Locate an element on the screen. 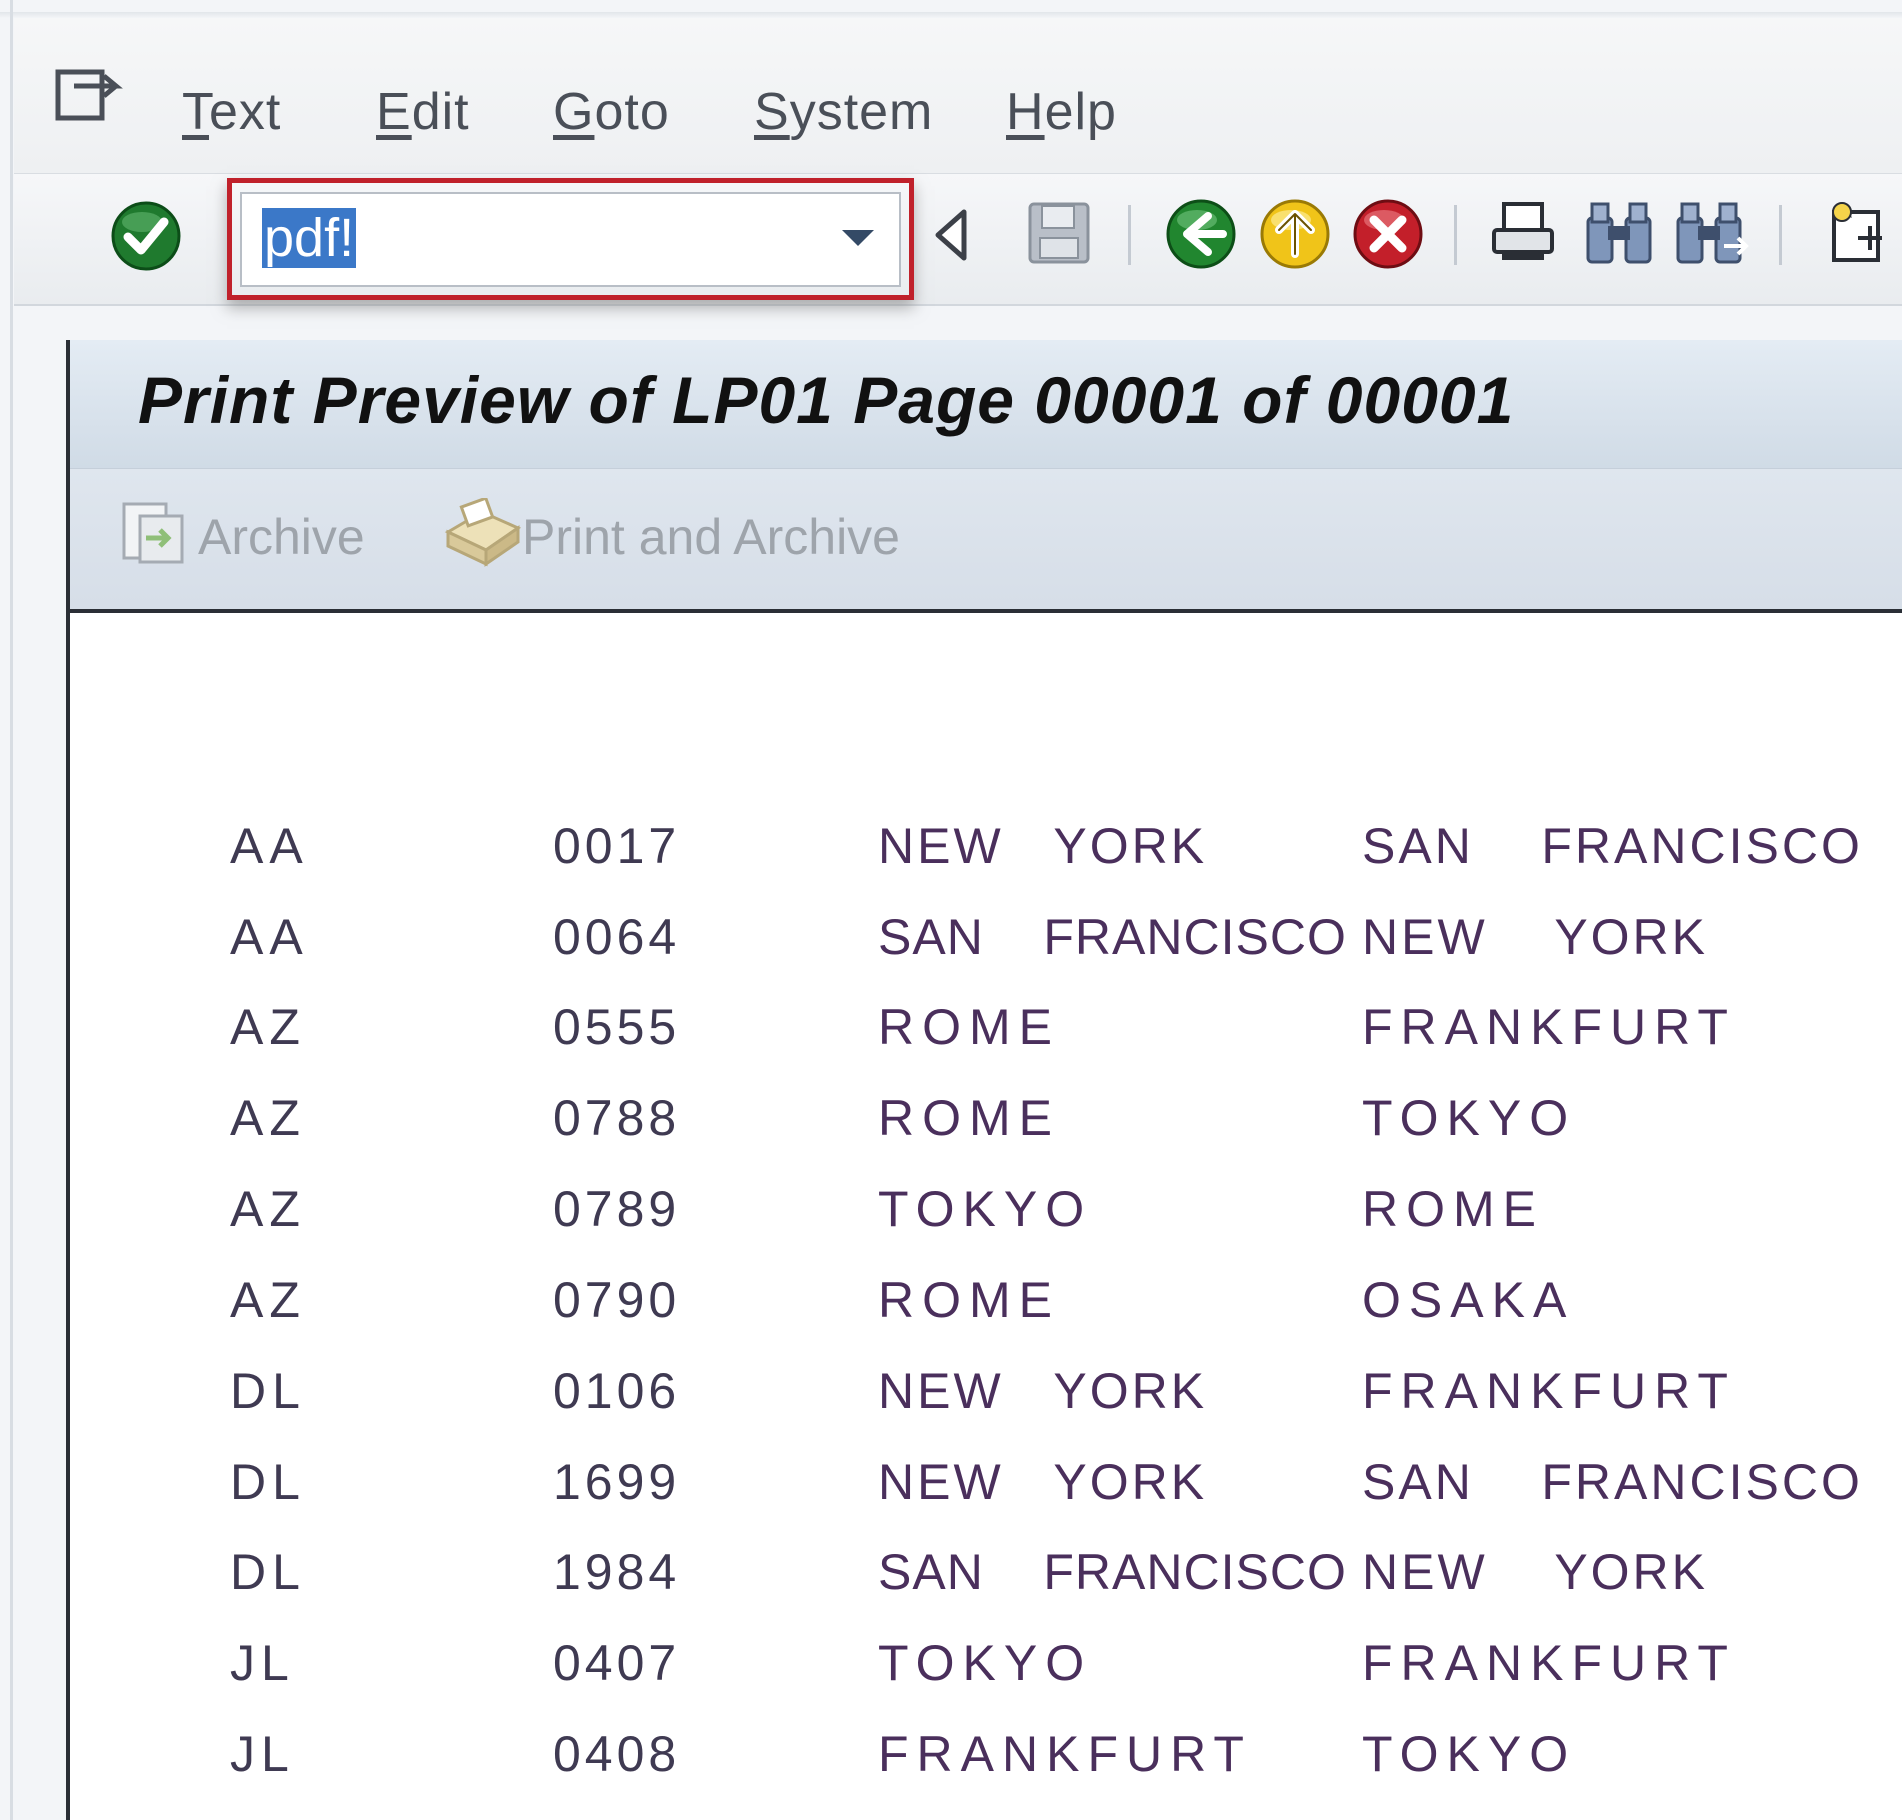 The width and height of the screenshot is (1902, 1820). table-row: AZ 0789 TOKYO ROME is located at coordinates (951, 1209).